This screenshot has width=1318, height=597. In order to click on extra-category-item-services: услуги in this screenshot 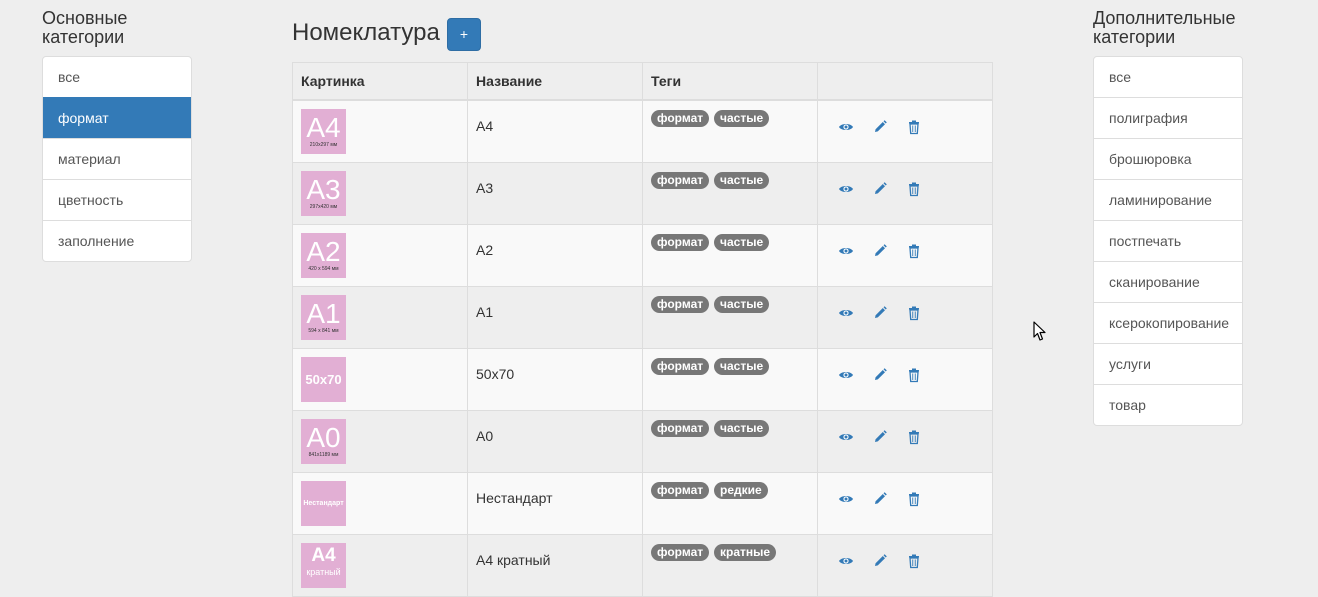, I will do `click(1168, 363)`.